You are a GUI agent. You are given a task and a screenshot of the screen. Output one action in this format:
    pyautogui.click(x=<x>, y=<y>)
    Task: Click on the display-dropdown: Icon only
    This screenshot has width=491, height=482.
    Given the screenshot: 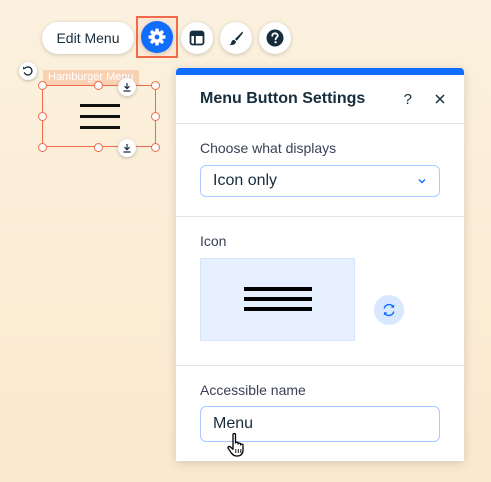 What is the action you would take?
    pyautogui.click(x=320, y=181)
    